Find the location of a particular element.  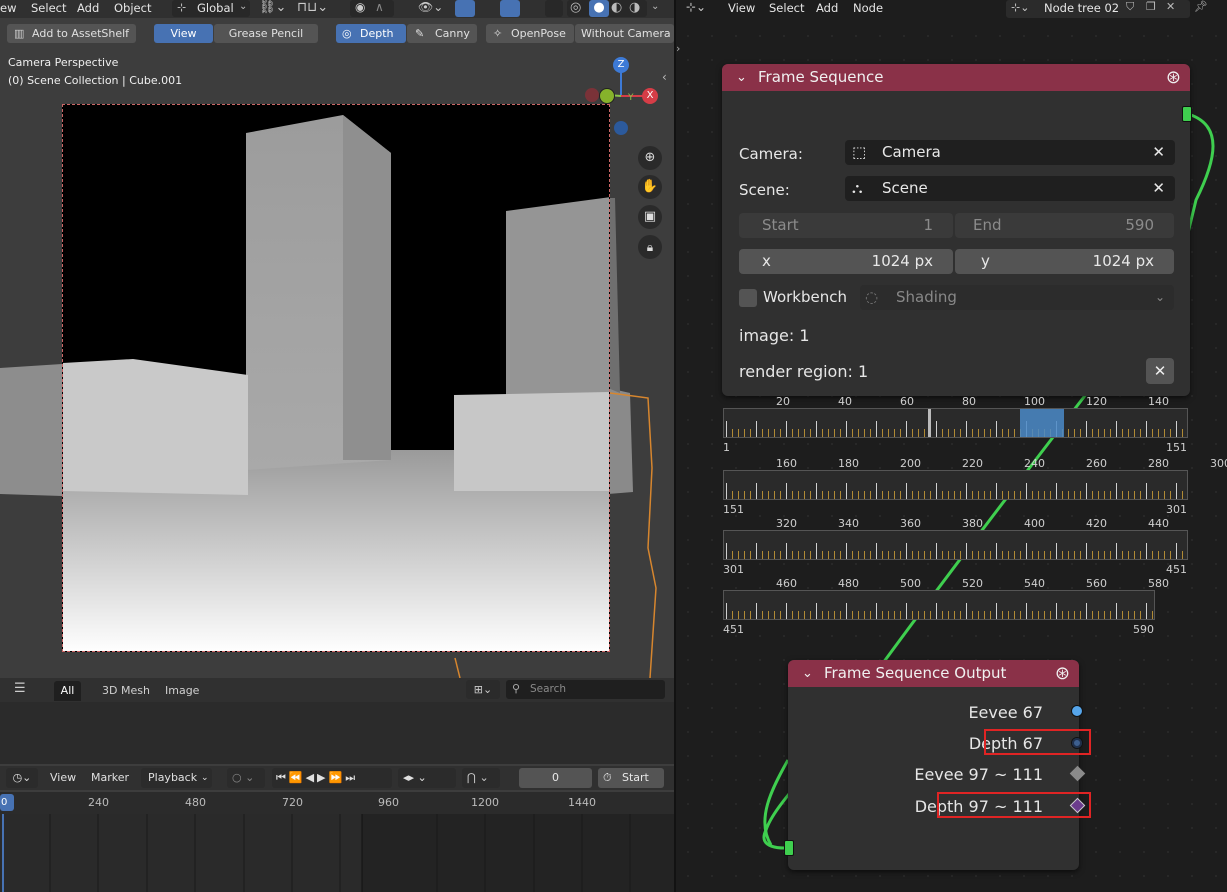

solid-shading-icon: ● is located at coordinates (599, 8).